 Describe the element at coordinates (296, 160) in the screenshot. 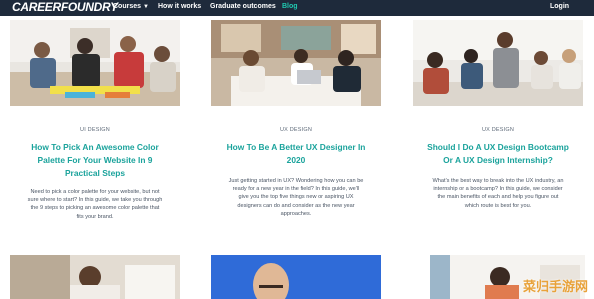

I see `card-title-line: 2020` at that location.